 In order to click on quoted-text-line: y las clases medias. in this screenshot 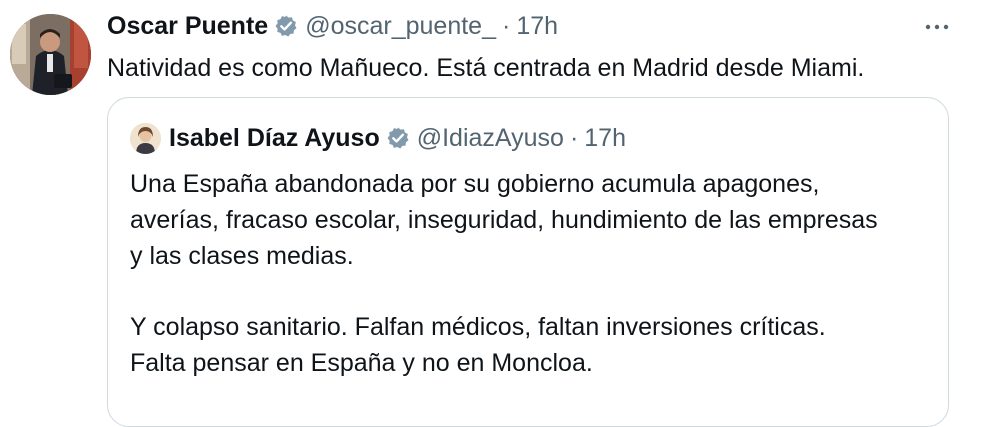, I will do `click(242, 256)`.